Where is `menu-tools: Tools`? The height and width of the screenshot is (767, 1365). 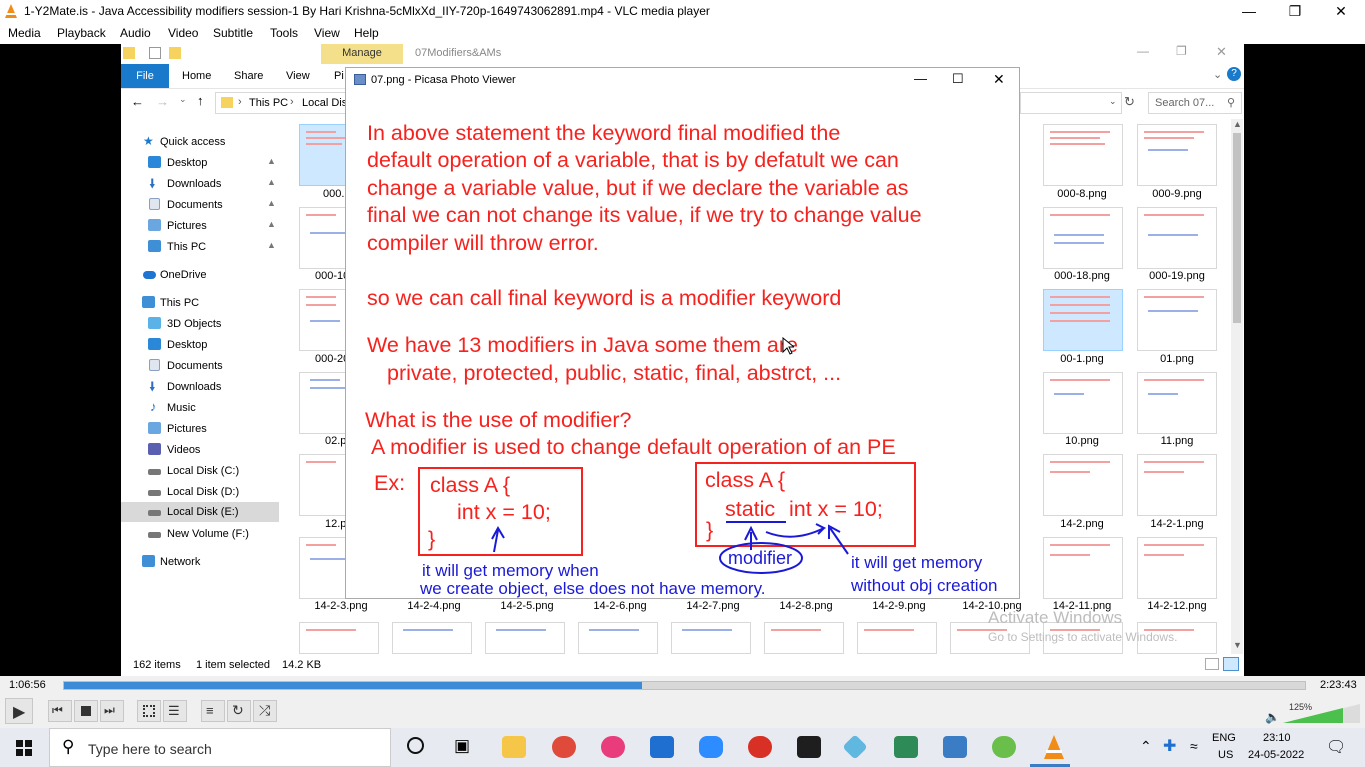 menu-tools: Tools is located at coordinates (284, 33).